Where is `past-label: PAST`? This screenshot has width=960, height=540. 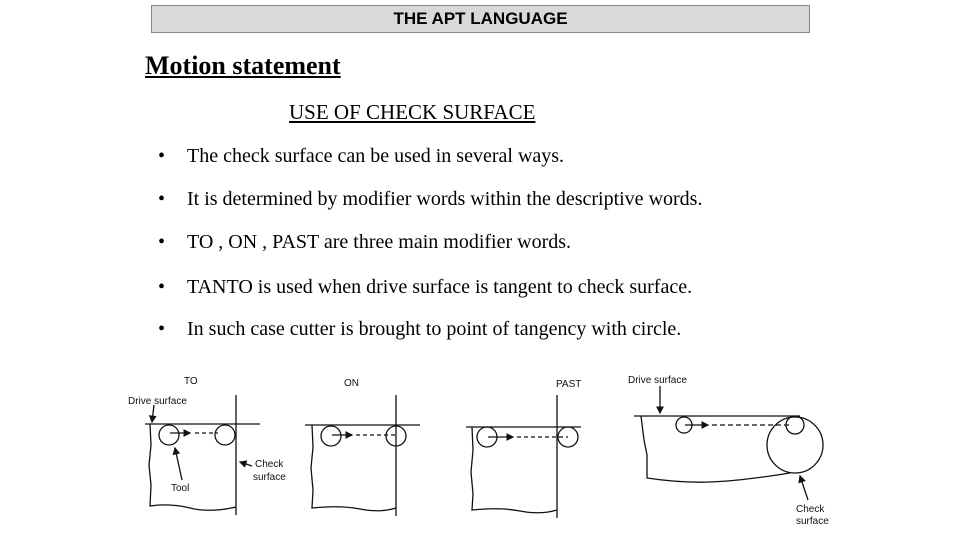
past-label: PAST is located at coordinates (568, 384).